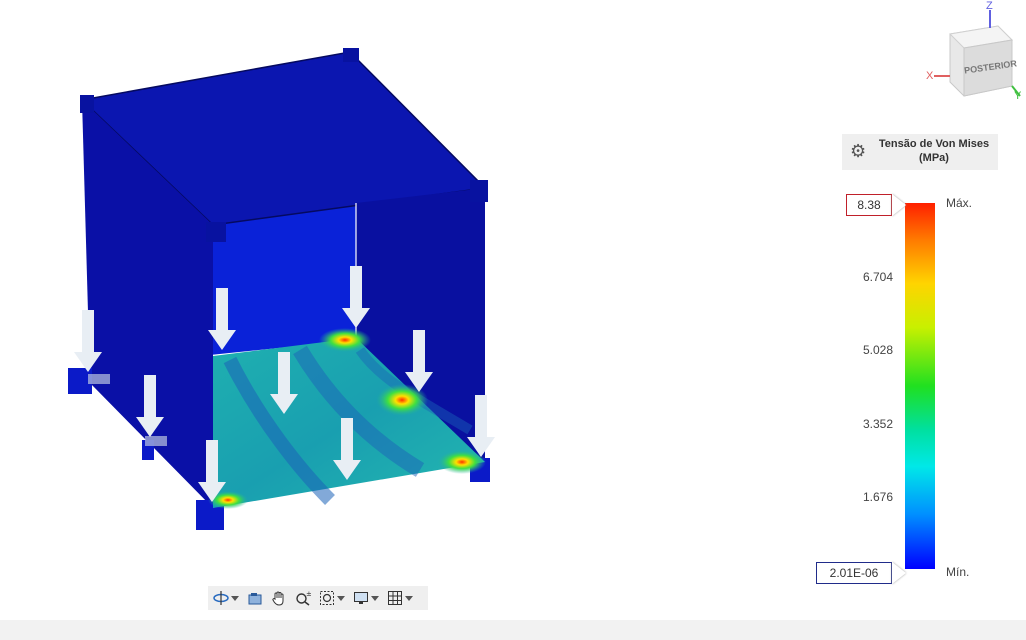 This screenshot has width=1026, height=640. I want to click on color-scale-bar, so click(920, 386).